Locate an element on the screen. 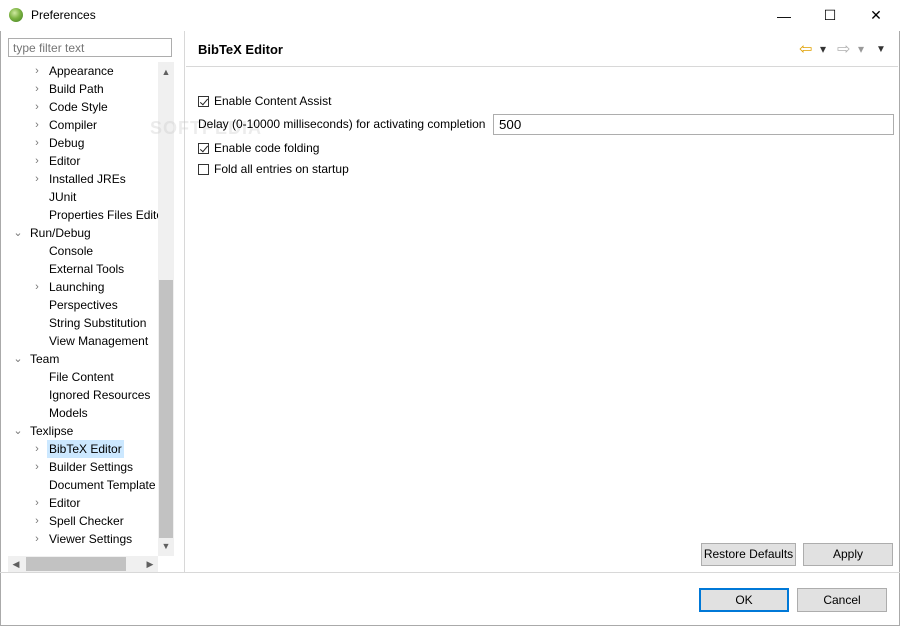 The width and height of the screenshot is (900, 626). eclipse-app-icon is located at coordinates (16, 15).